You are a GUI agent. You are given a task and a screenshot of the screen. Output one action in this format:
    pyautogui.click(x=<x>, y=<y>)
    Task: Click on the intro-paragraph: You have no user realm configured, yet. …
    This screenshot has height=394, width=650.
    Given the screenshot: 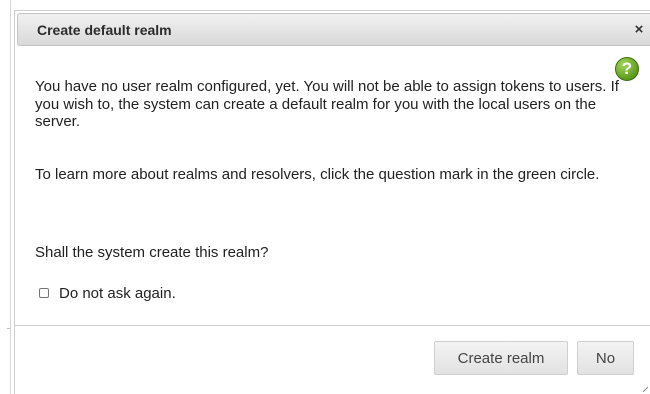 What is the action you would take?
    pyautogui.click(x=327, y=104)
    